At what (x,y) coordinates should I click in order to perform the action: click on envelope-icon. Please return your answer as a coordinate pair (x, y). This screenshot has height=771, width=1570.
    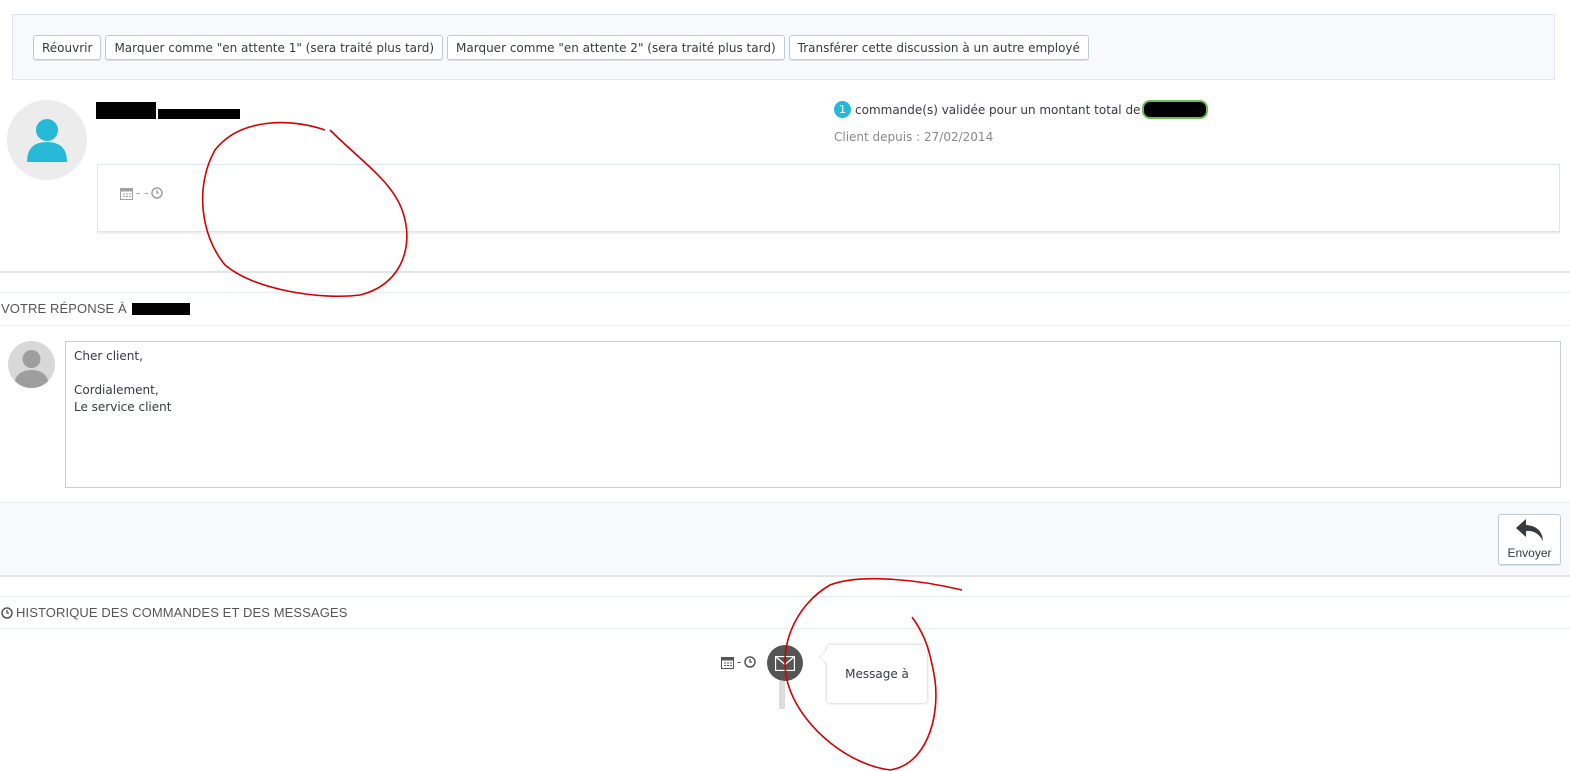
    Looking at the image, I should click on (785, 663).